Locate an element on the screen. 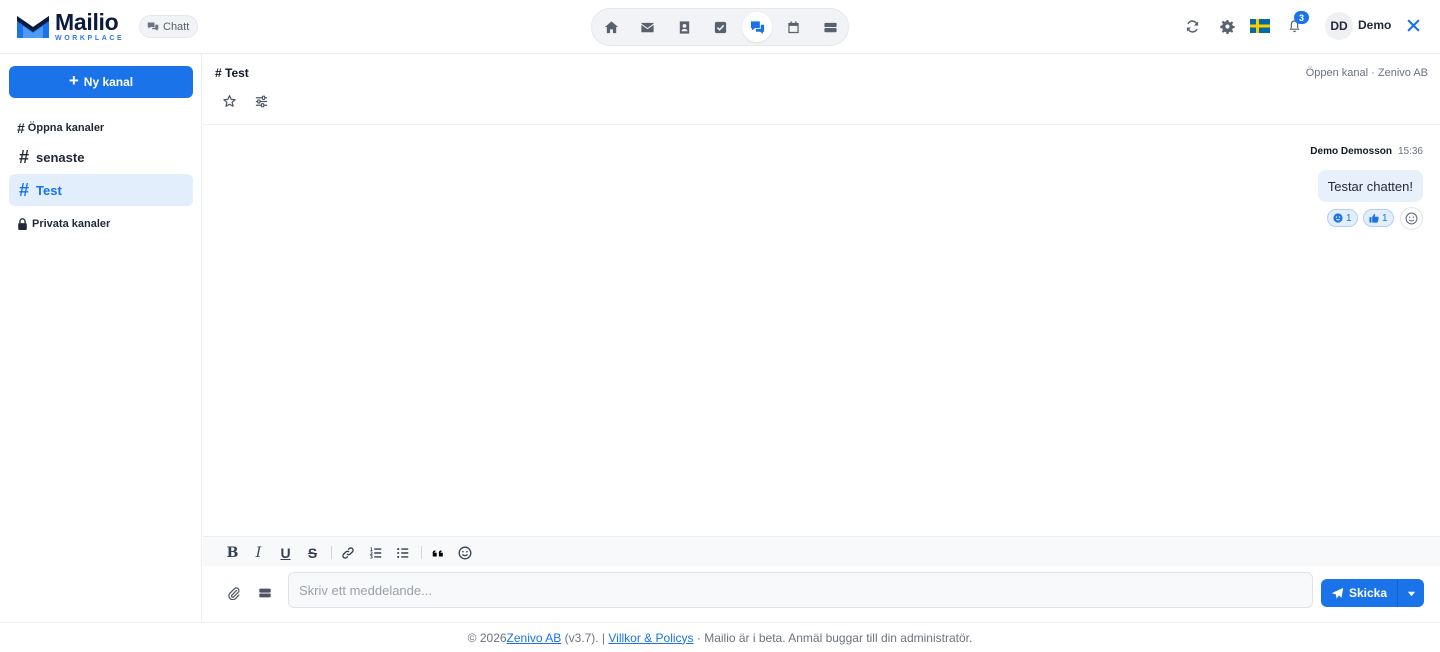 Image resolution: width=1440 pixels, height=652 pixels. current-app-badge: Chatt is located at coordinates (169, 26).